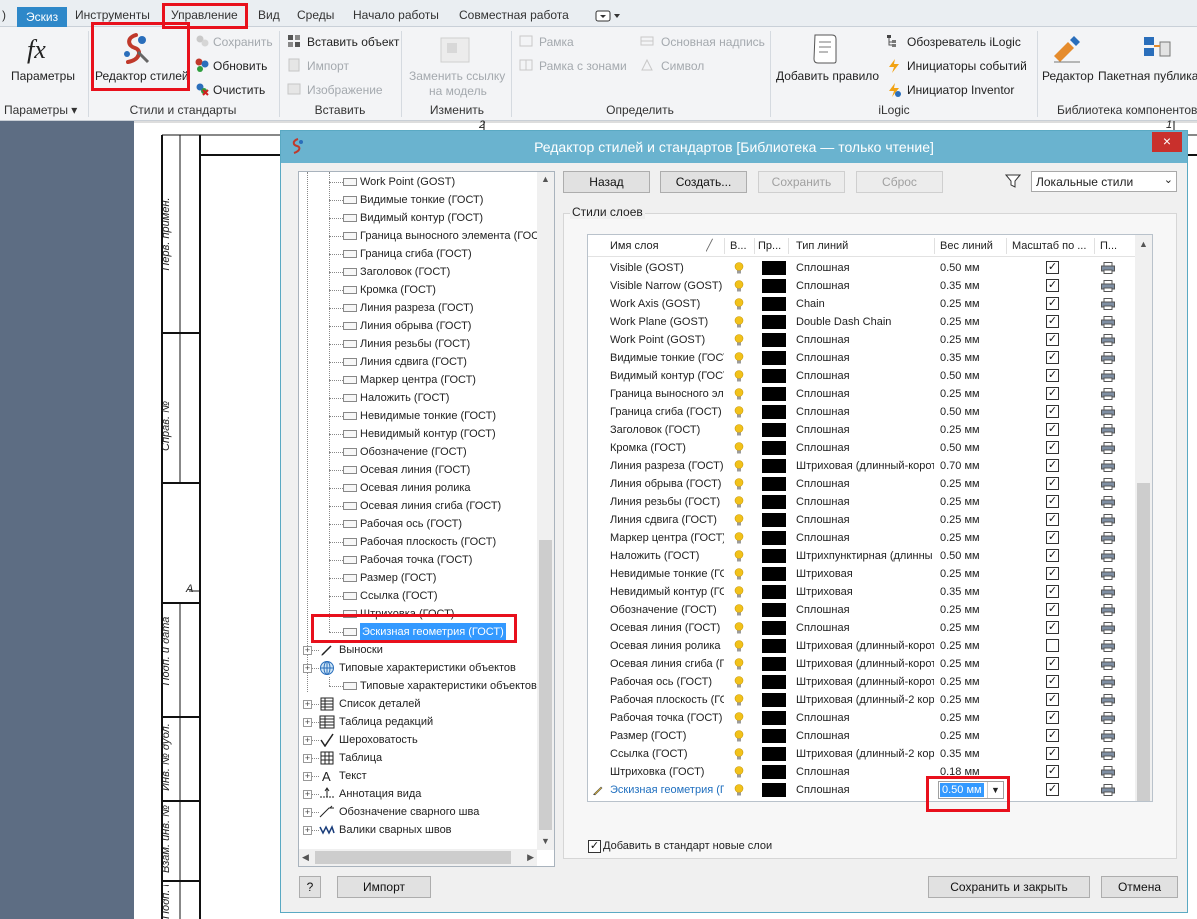 The height and width of the screenshot is (919, 1197). What do you see at coordinates (307, 704) in the screenshot?
I see `expand-icon: +` at bounding box center [307, 704].